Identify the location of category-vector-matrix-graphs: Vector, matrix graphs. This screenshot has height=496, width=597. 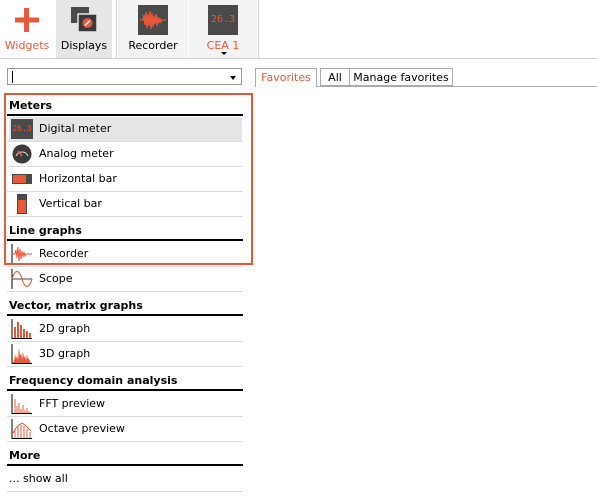
(76, 305).